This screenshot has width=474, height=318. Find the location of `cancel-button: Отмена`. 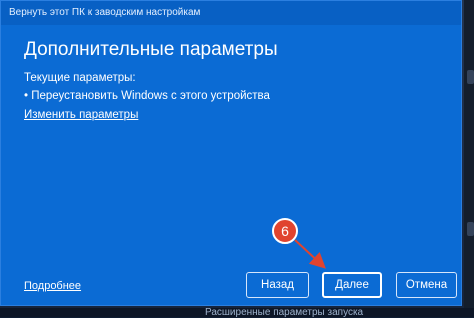

cancel-button: Отмена is located at coordinates (426, 285).